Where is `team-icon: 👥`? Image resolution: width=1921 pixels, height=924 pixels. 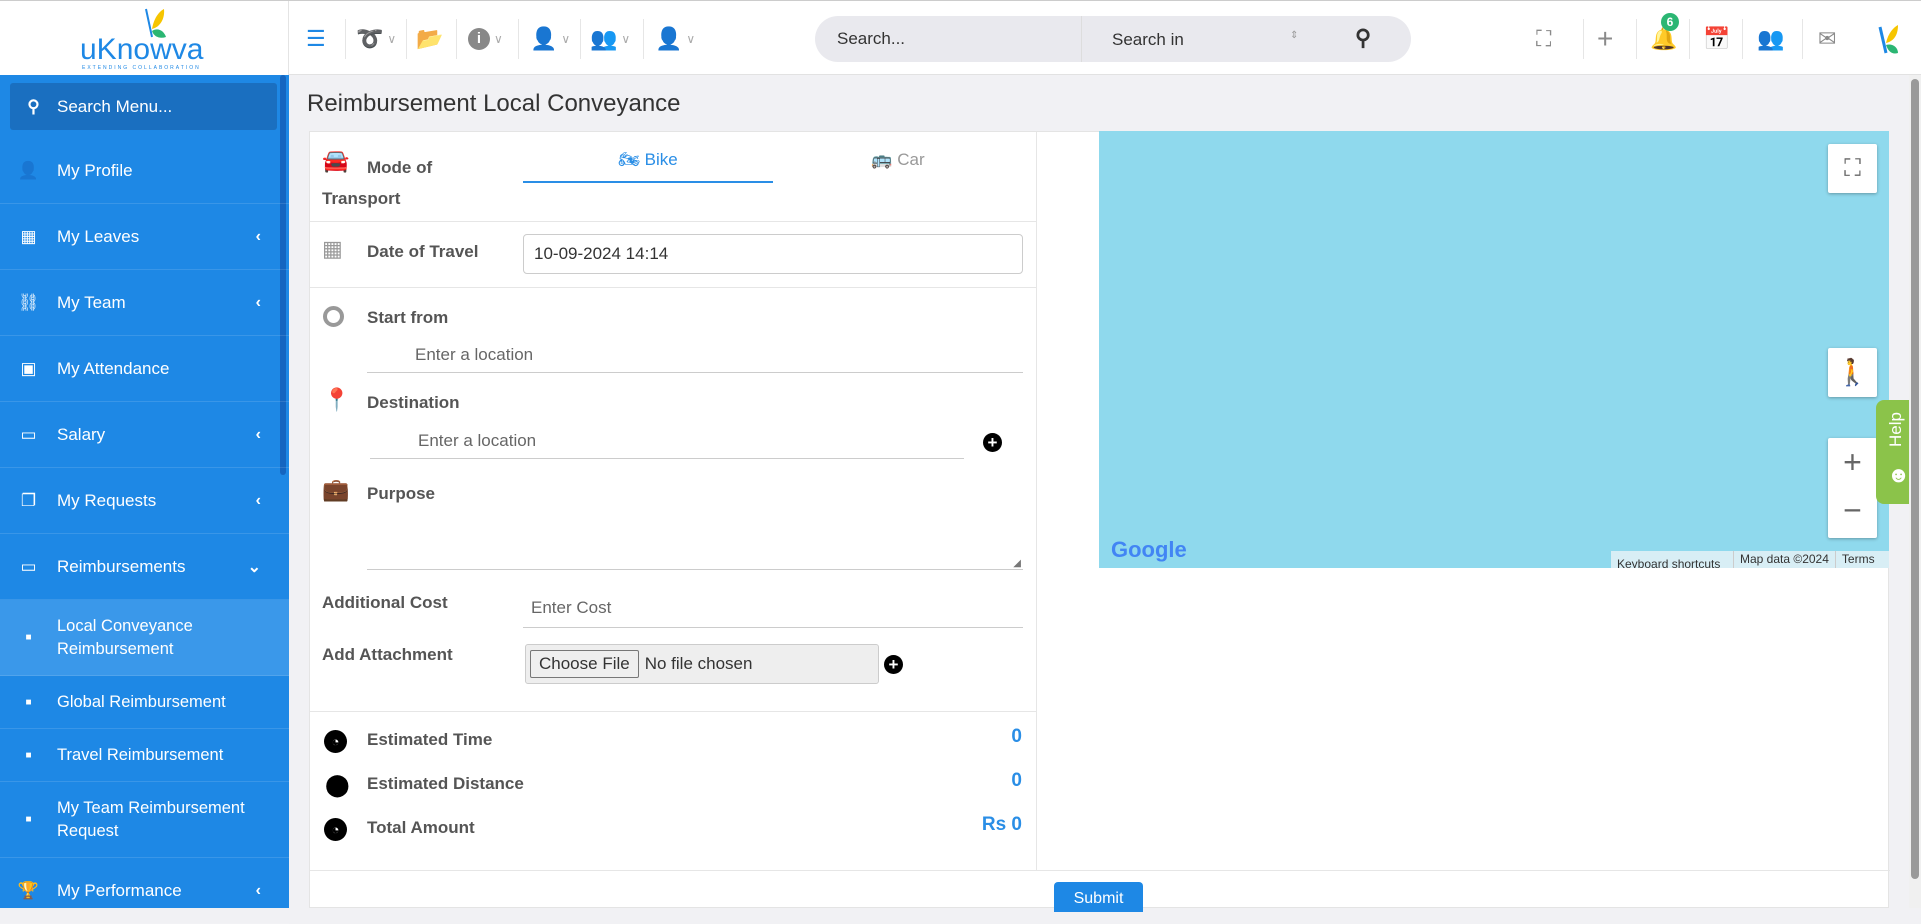
team-icon: 👥 is located at coordinates (1770, 39).